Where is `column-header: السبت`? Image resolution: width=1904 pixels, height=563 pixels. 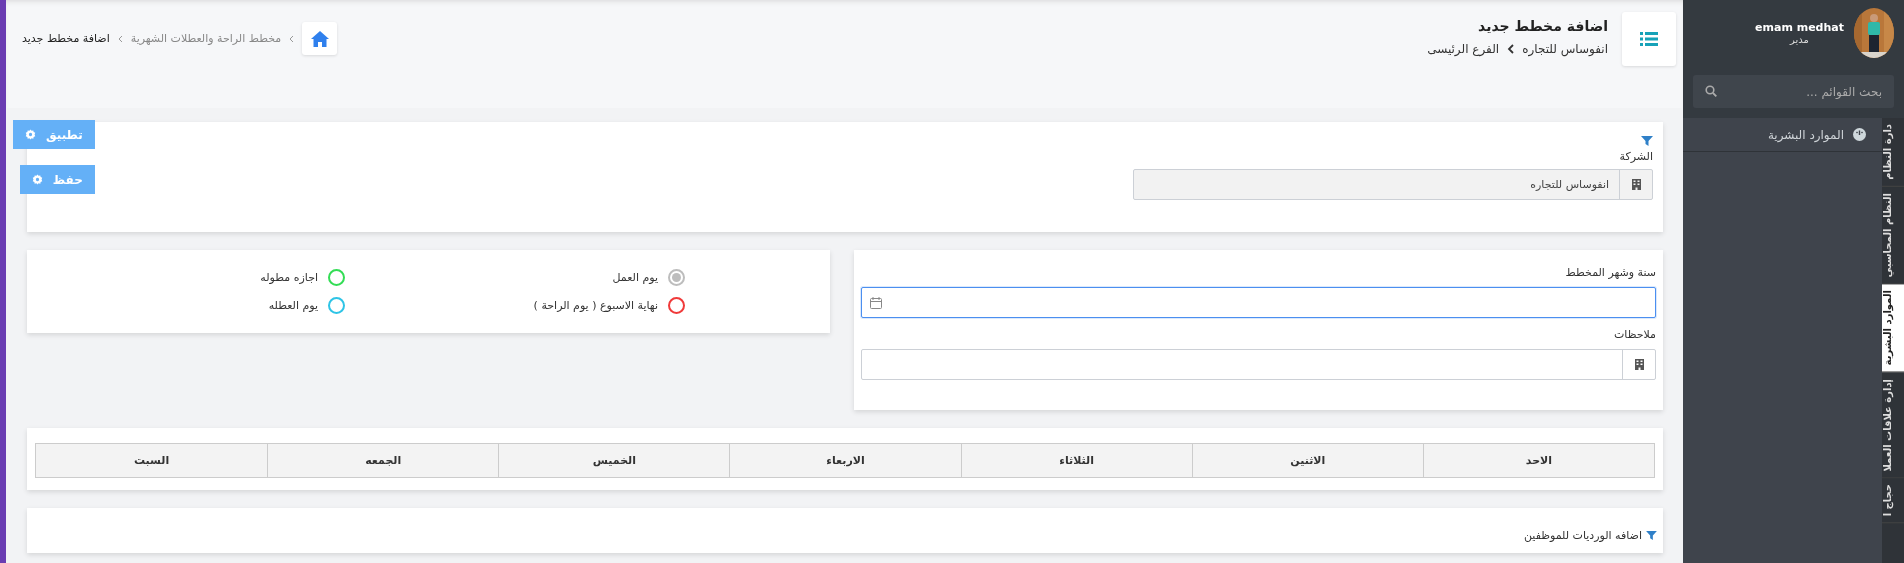 column-header: السبت is located at coordinates (151, 461).